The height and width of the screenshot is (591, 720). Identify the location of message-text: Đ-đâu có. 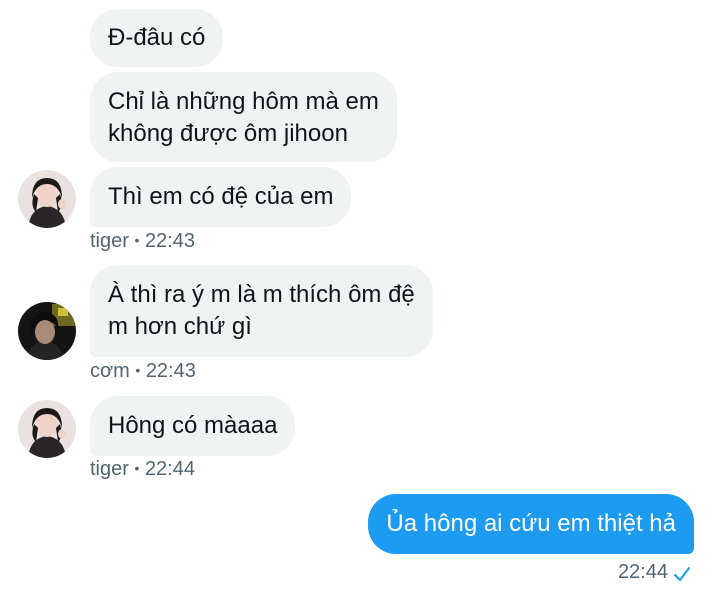
(157, 37).